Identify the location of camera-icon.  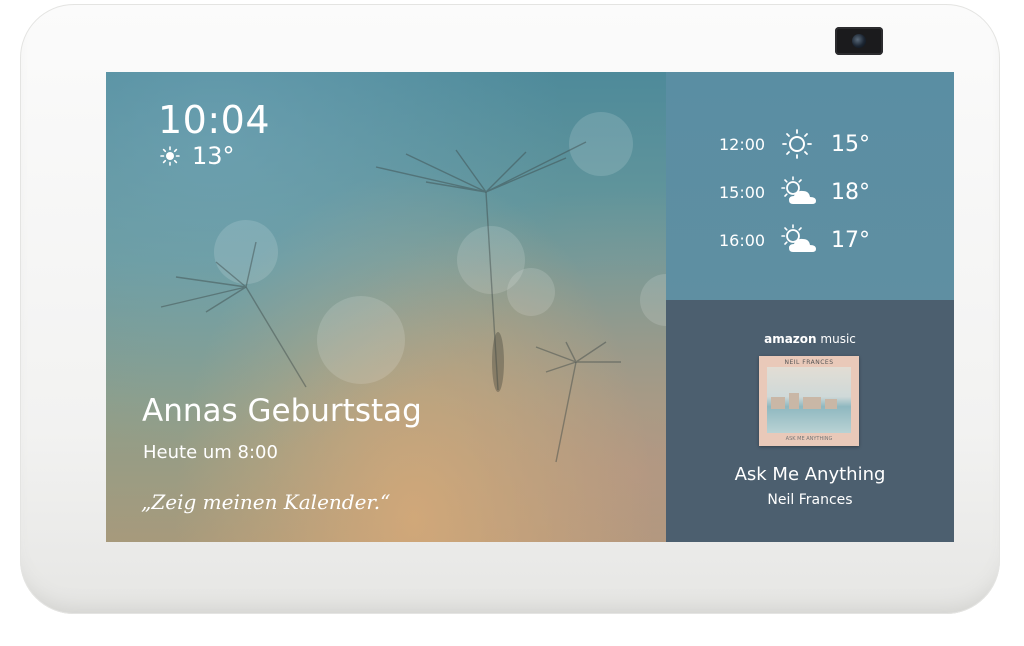
(859, 41).